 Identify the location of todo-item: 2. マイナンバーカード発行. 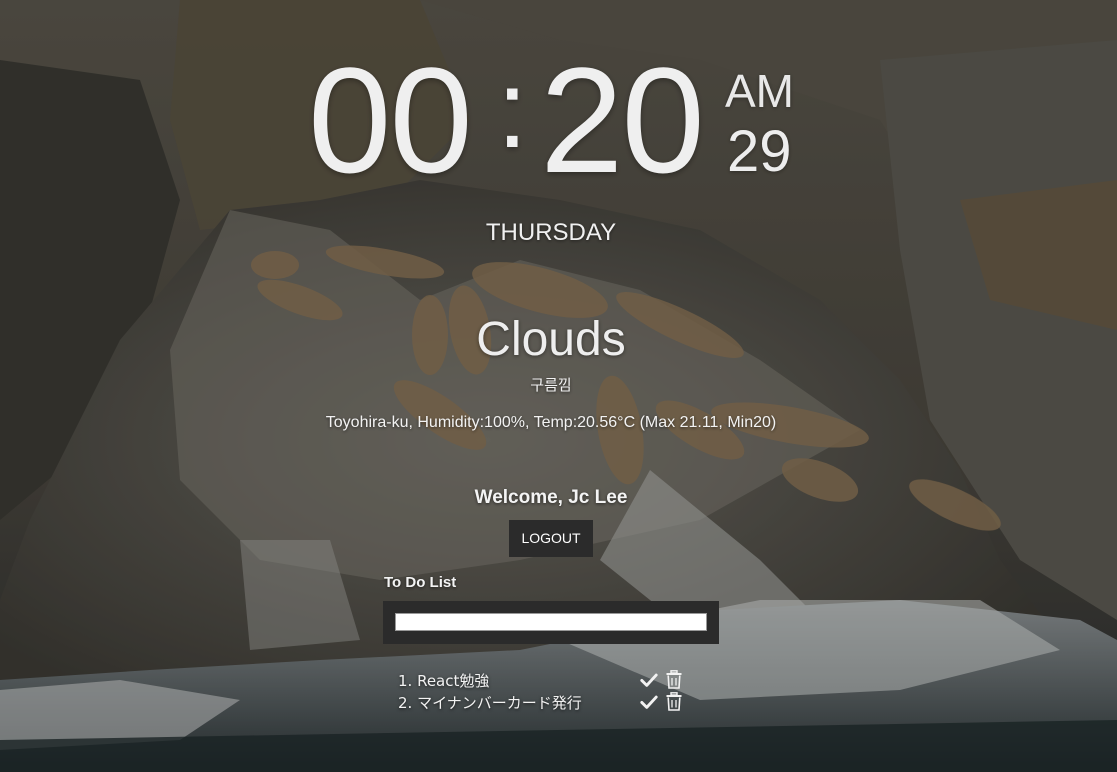
(548, 703).